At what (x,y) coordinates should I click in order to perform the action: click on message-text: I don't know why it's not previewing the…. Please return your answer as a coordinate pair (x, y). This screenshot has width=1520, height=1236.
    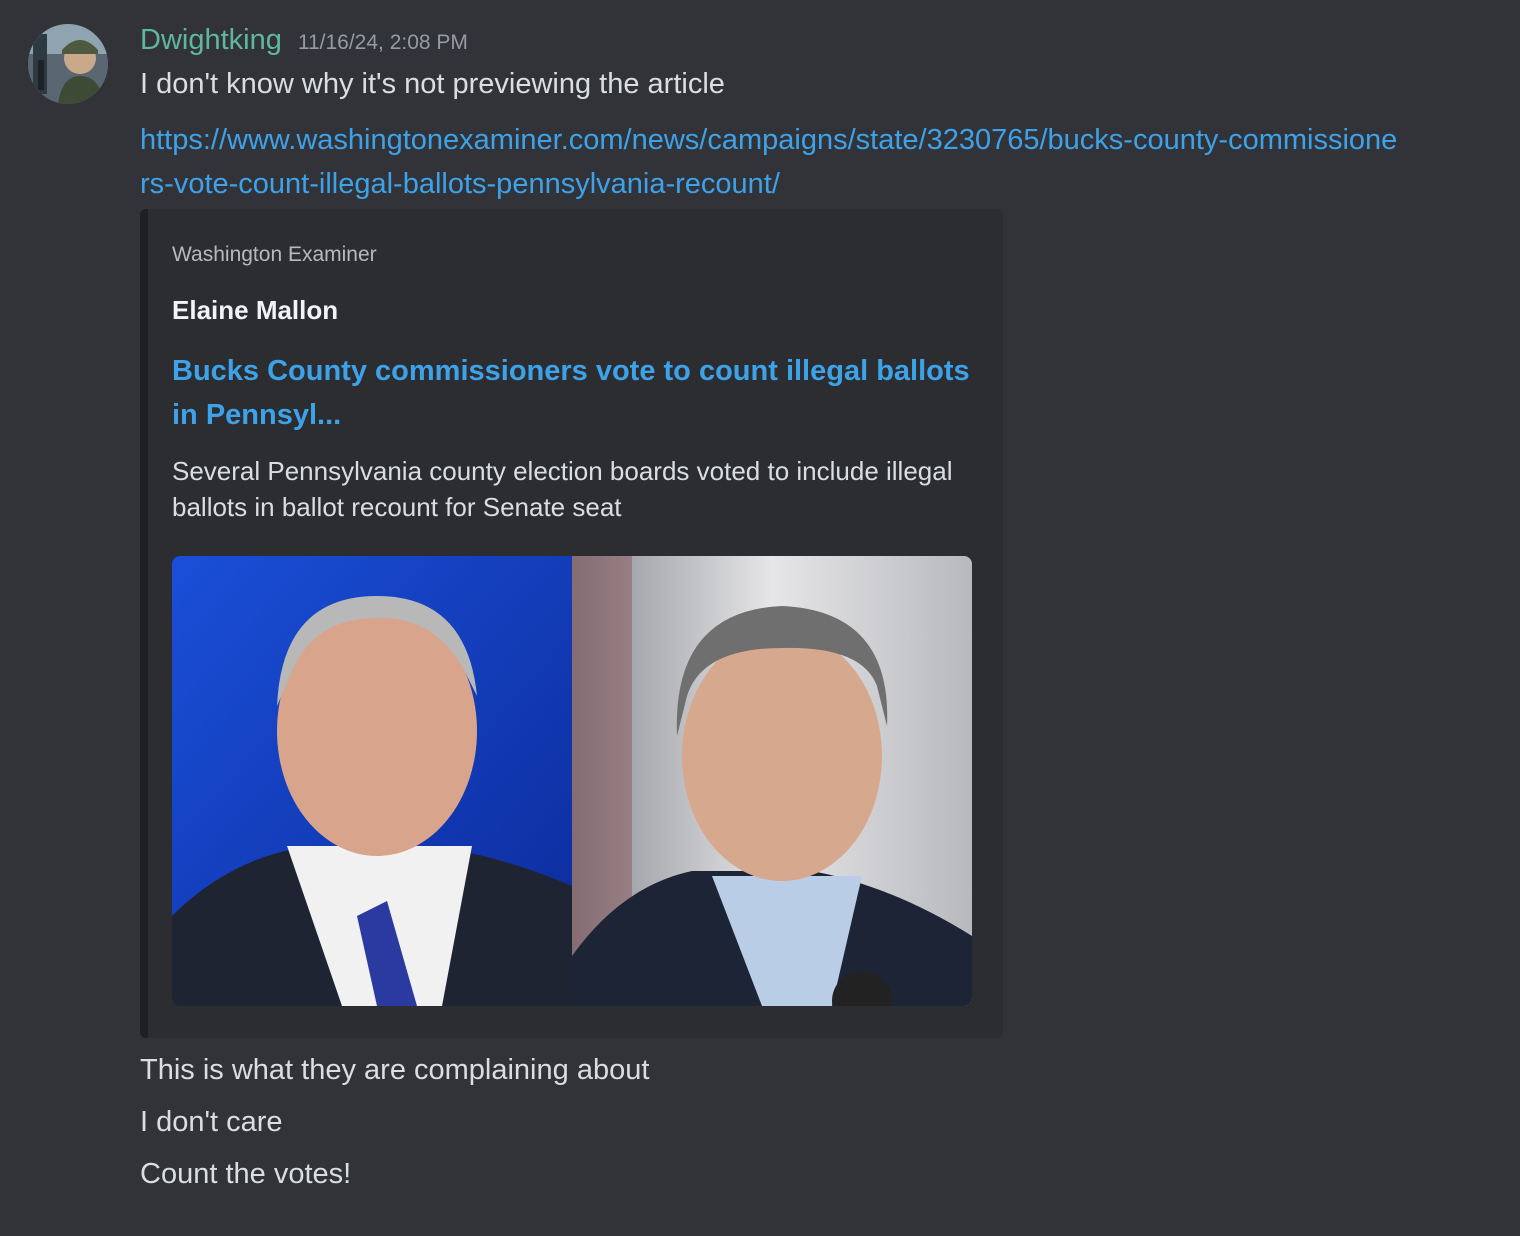
    Looking at the image, I should click on (432, 84).